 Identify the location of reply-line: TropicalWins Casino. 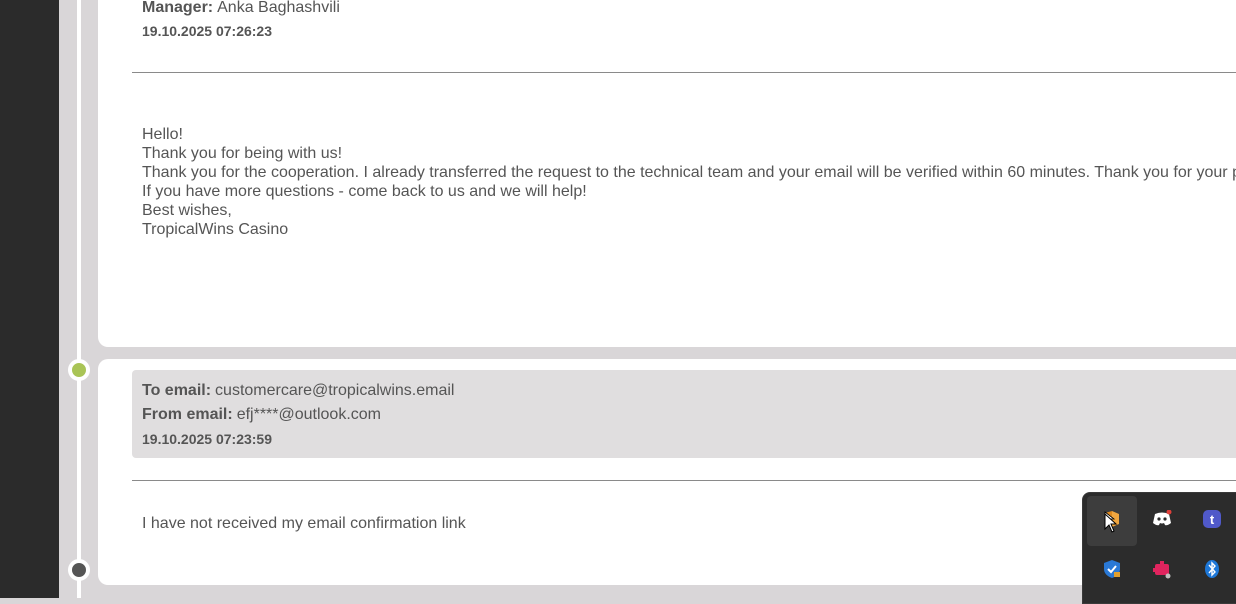
(215, 229).